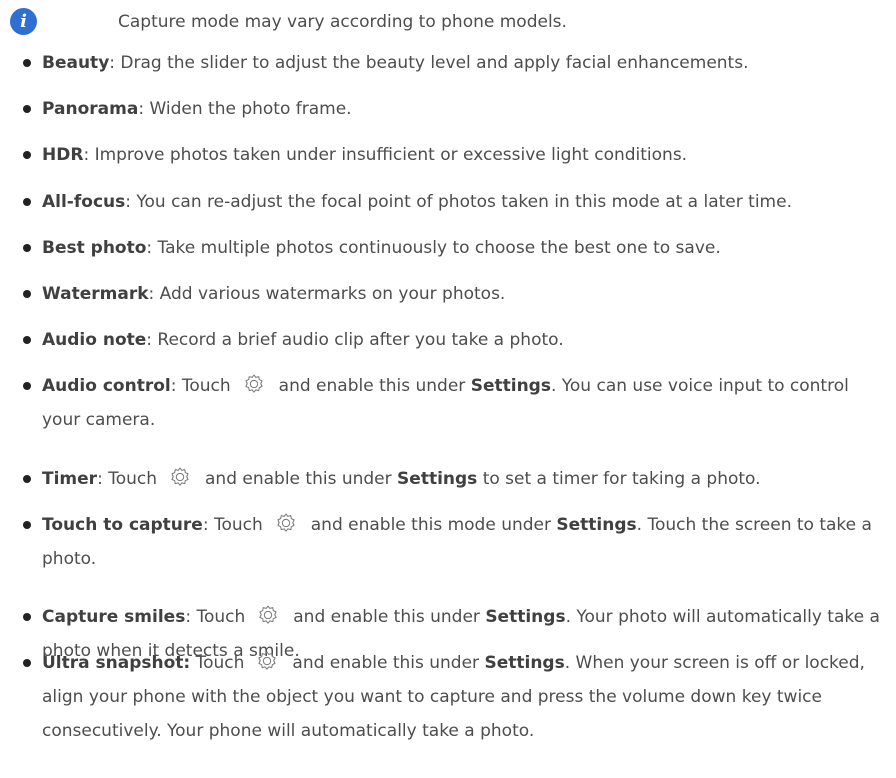 This screenshot has height=778, width=896. What do you see at coordinates (23, 21) in the screenshot?
I see `info-icon: i` at bounding box center [23, 21].